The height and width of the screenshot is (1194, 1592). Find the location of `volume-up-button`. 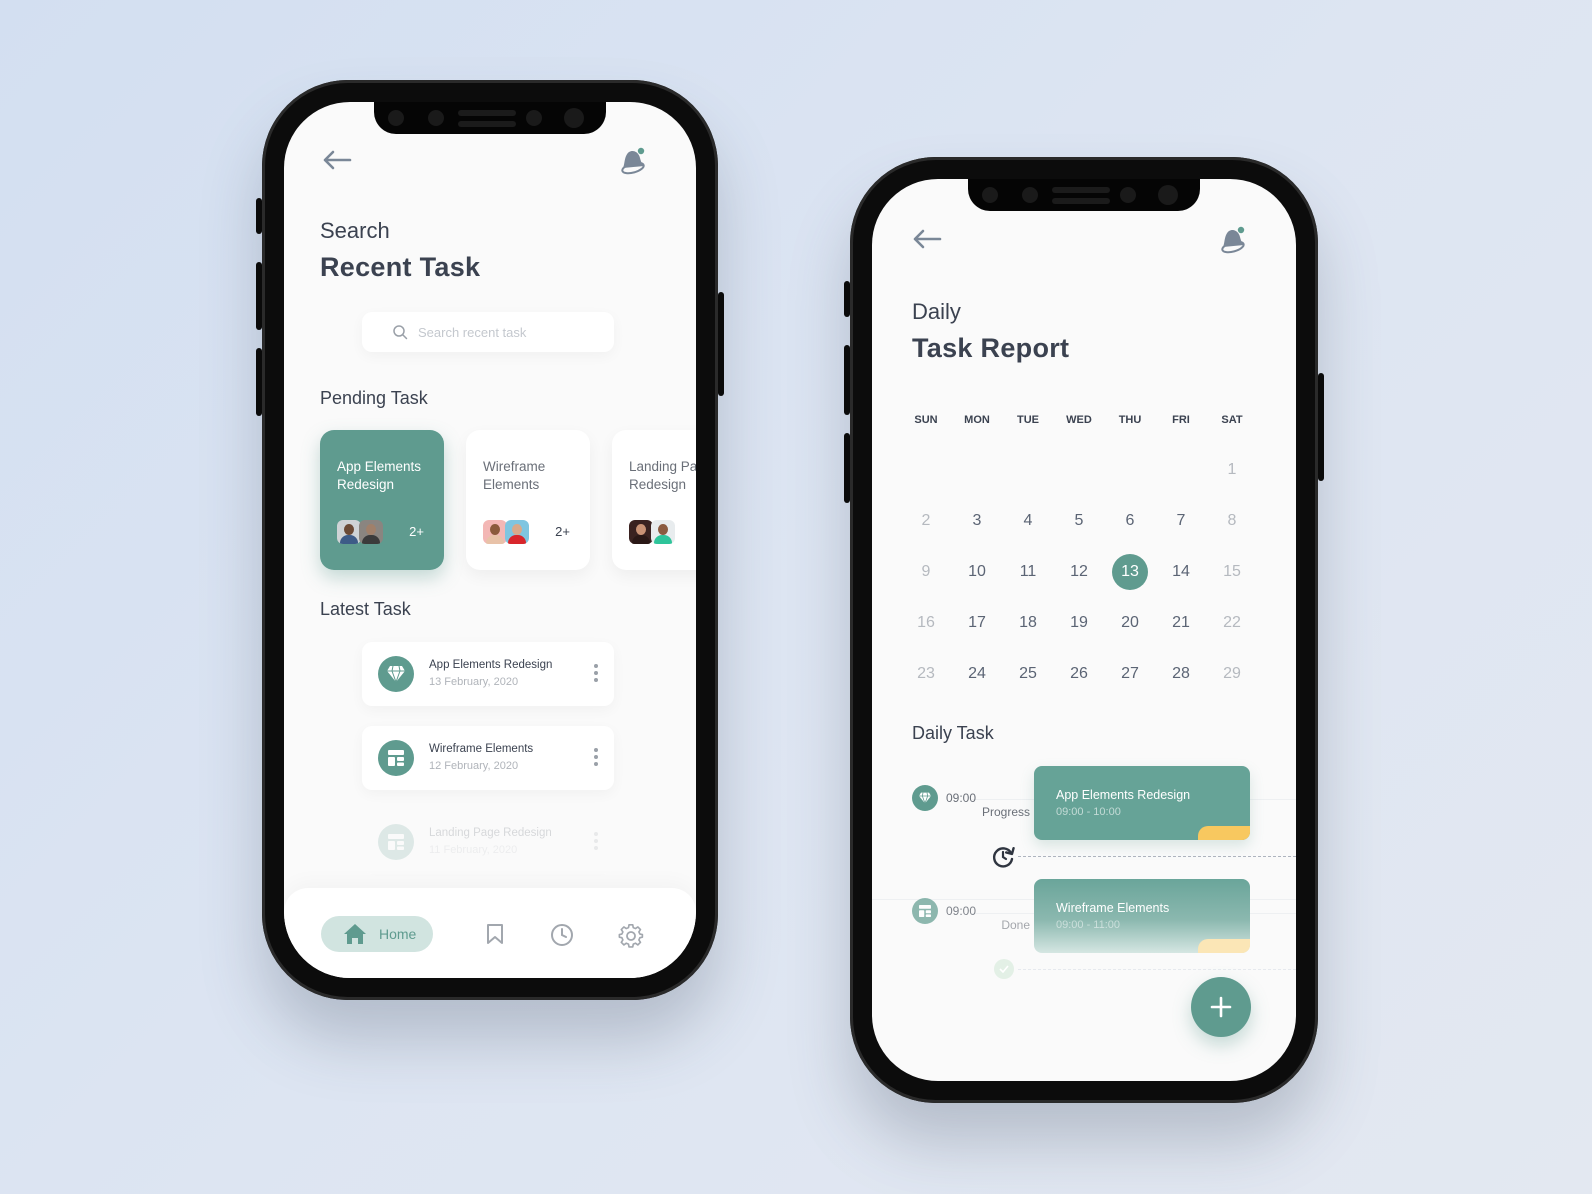

volume-up-button is located at coordinates (847, 380).